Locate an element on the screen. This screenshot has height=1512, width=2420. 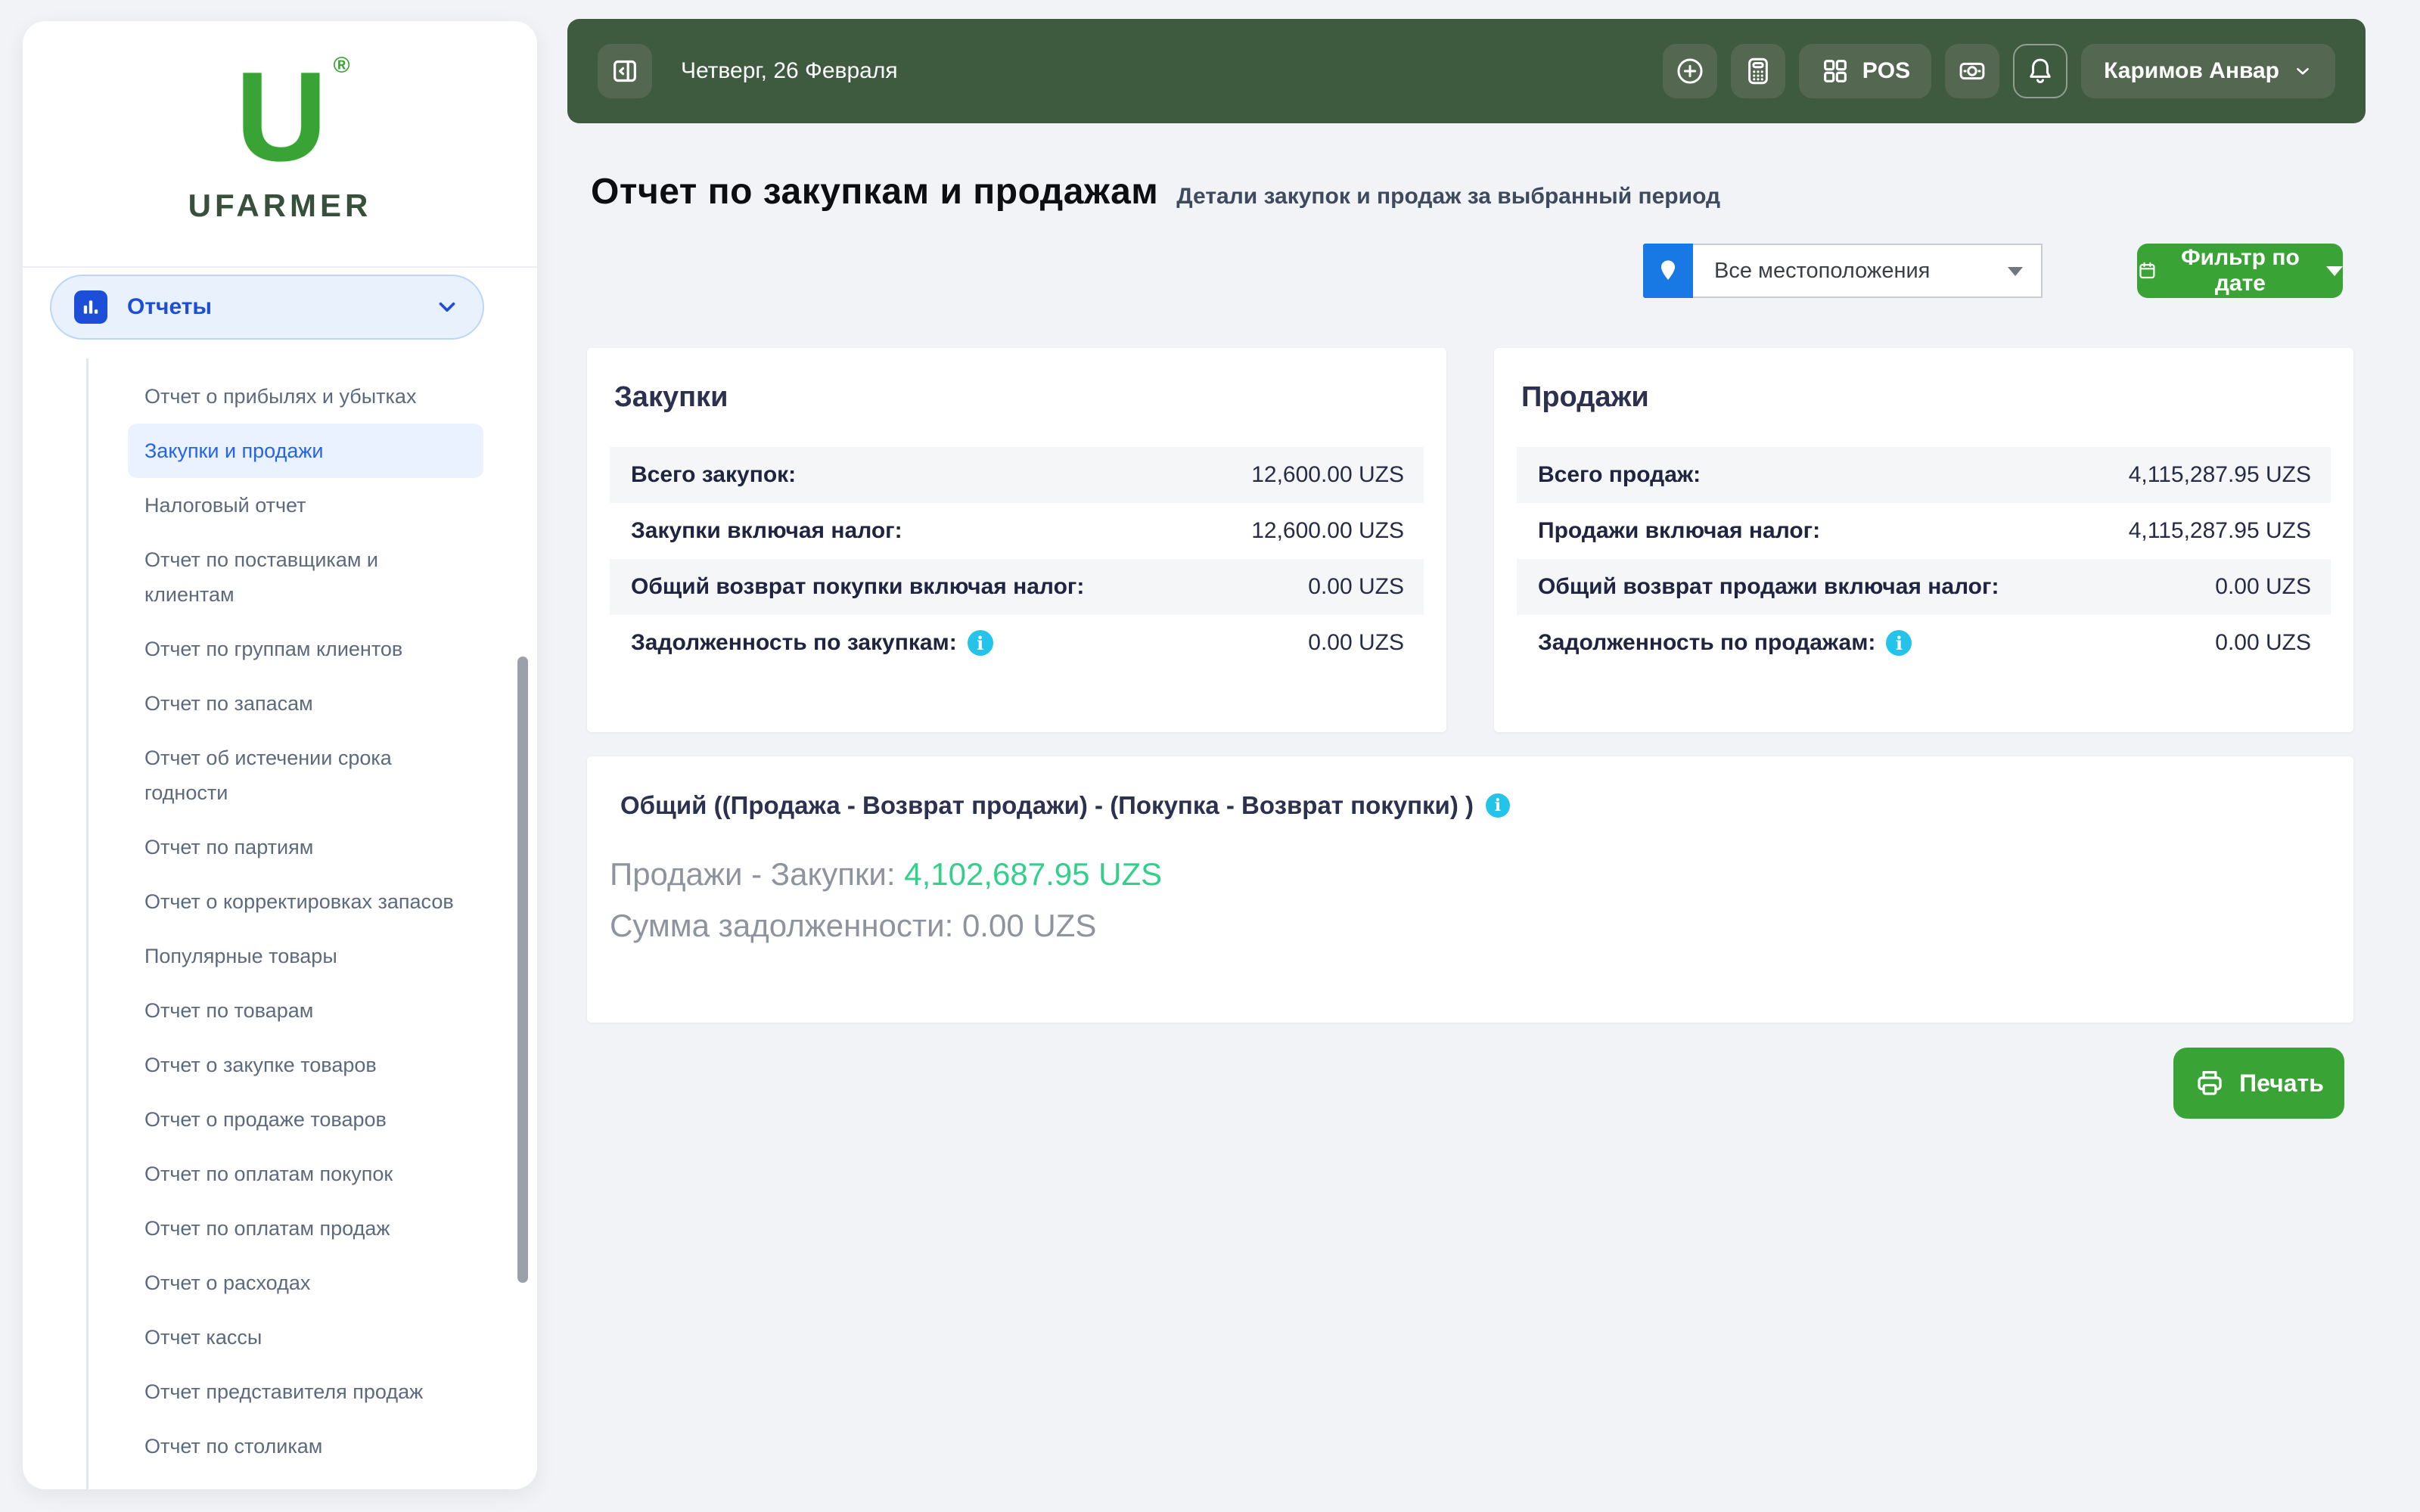
summary-debt-line: Сумма задолженности: 0.00 UZS is located at coordinates (854, 925).